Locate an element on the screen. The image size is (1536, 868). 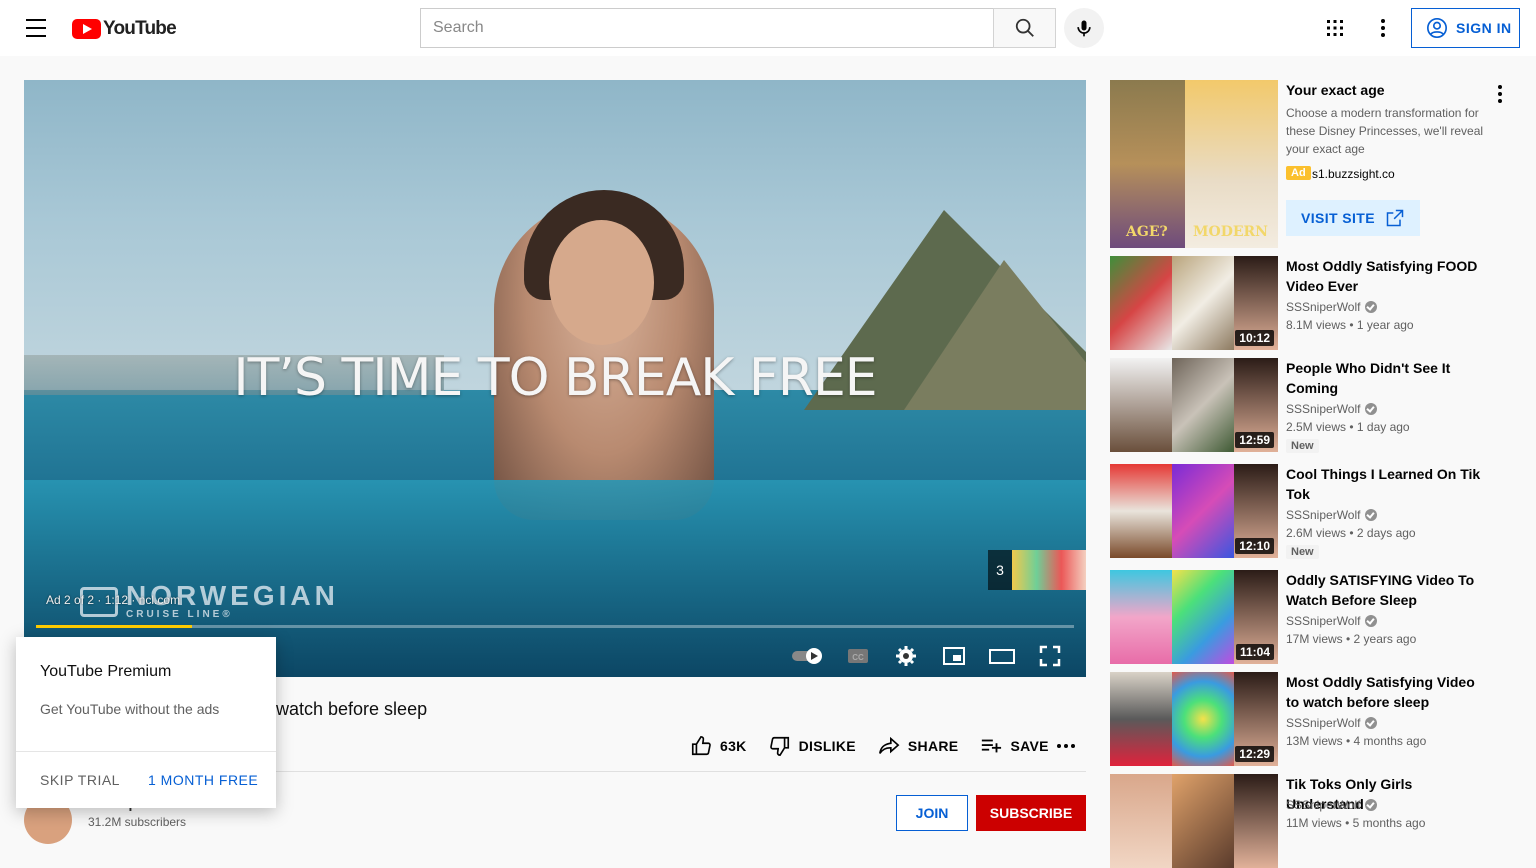
recommendation-meta: 11M views • 5 months ago is located at coordinates (1356, 823).